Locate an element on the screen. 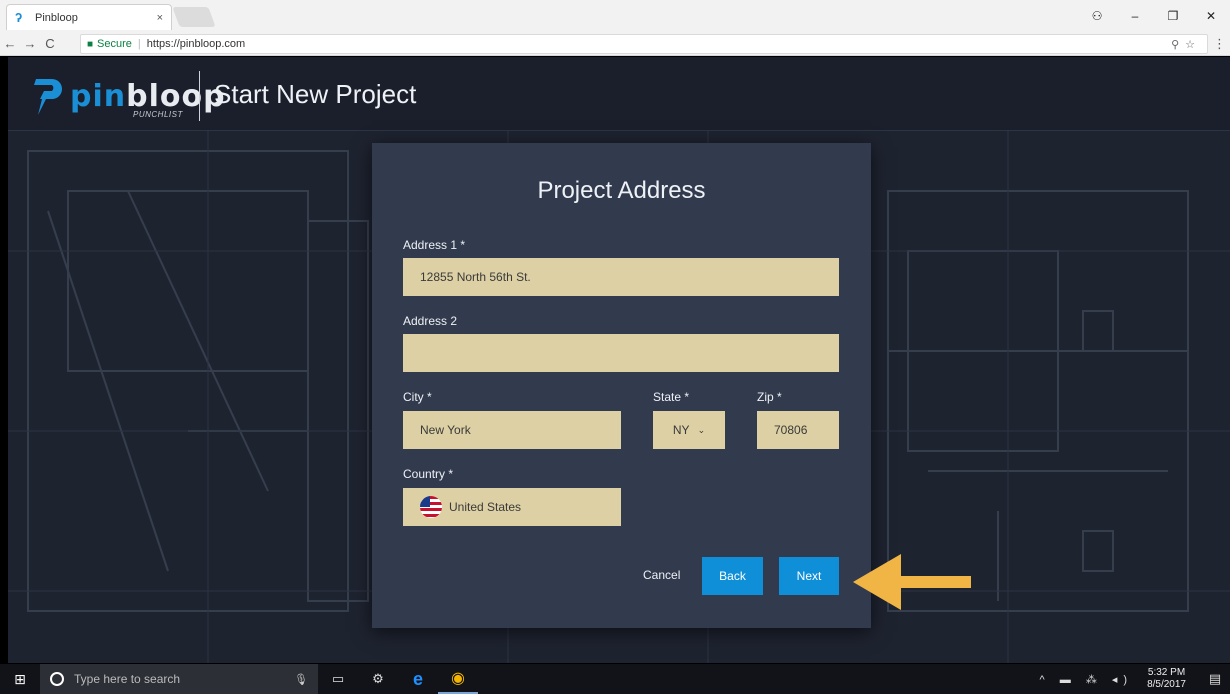 This screenshot has width=1230, height=694. app-icon-1: ⚙ is located at coordinates (378, 679).